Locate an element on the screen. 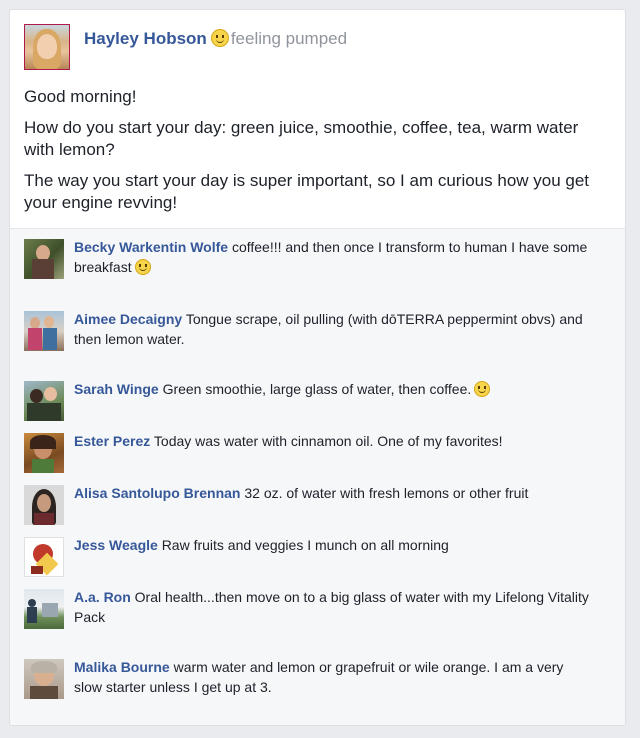 The height and width of the screenshot is (738, 640). feeling-status: feeling pumped is located at coordinates (289, 38).